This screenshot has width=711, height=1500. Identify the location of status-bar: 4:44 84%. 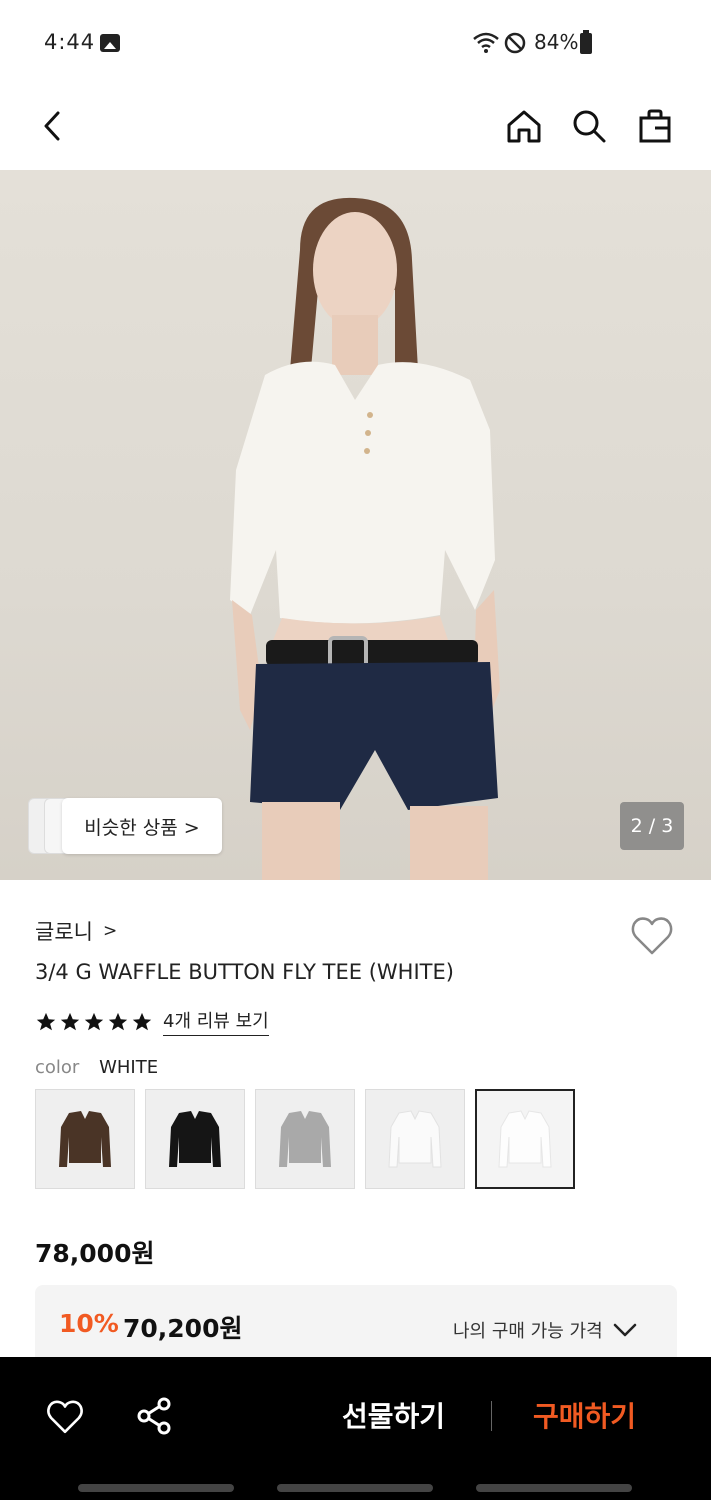
(355, 44).